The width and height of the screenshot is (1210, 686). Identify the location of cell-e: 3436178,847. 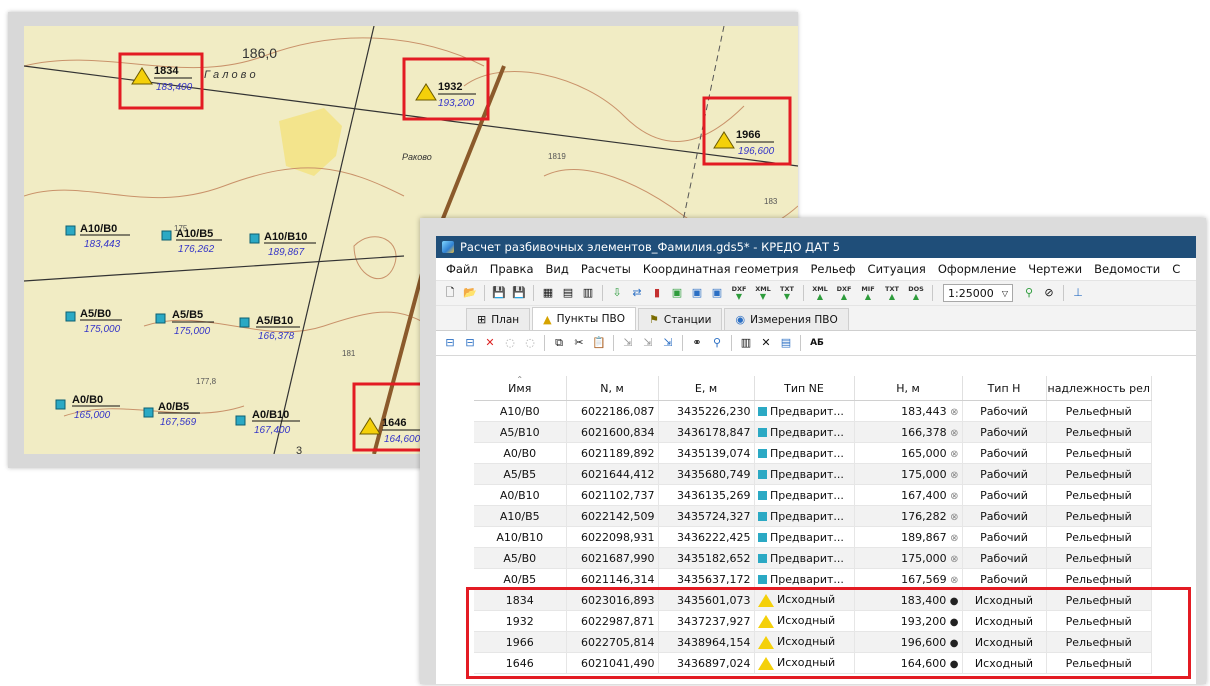
(706, 432).